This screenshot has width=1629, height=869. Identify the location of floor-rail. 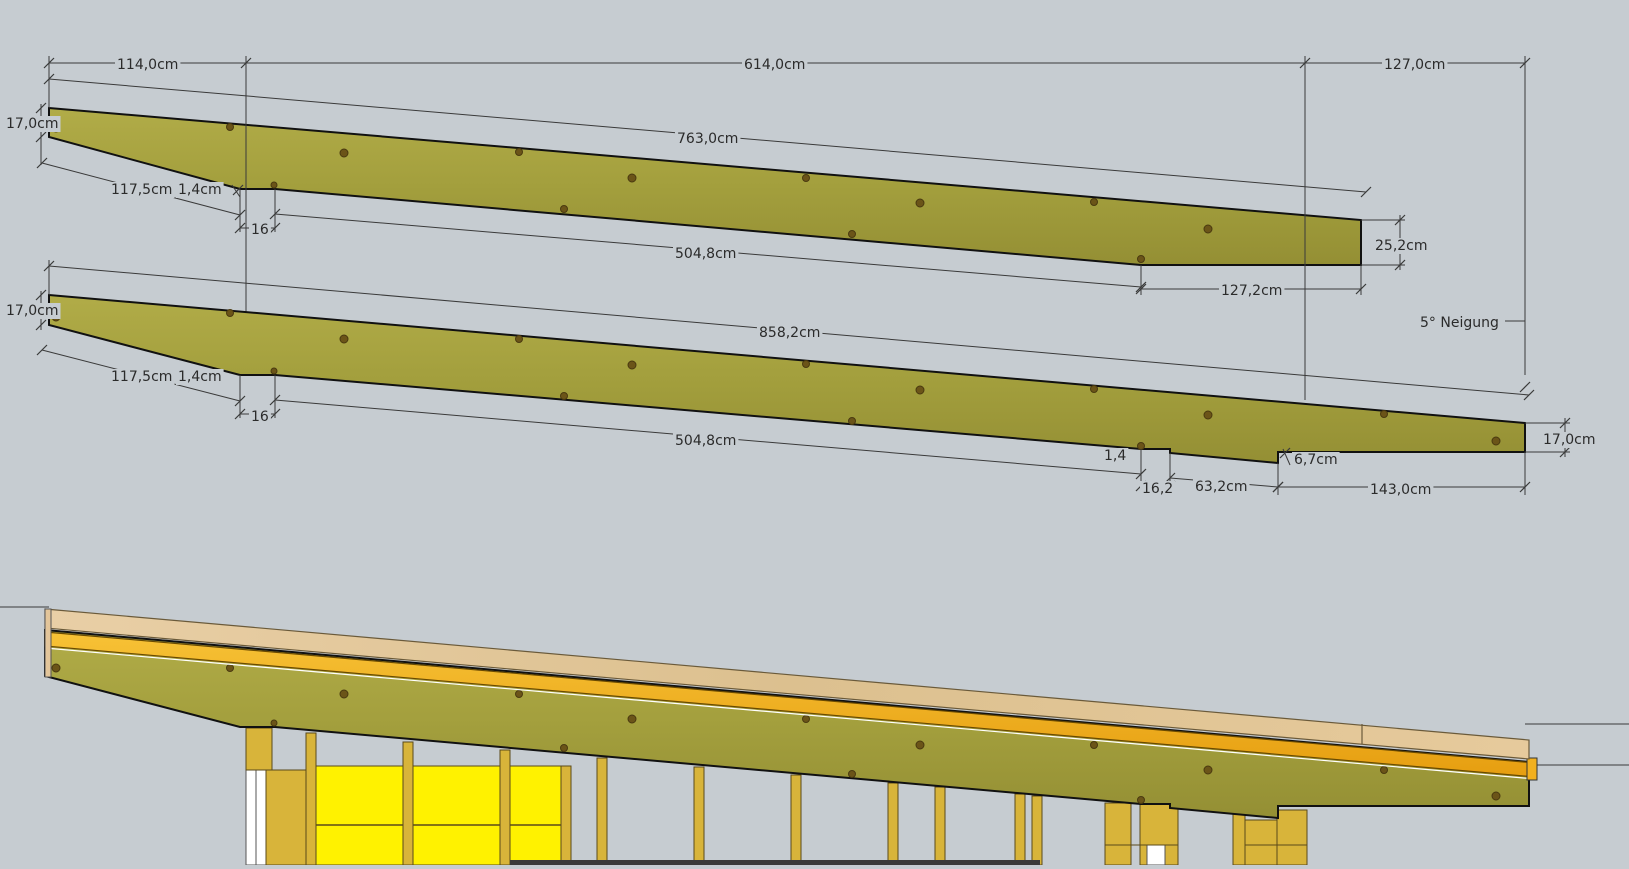
(775, 862).